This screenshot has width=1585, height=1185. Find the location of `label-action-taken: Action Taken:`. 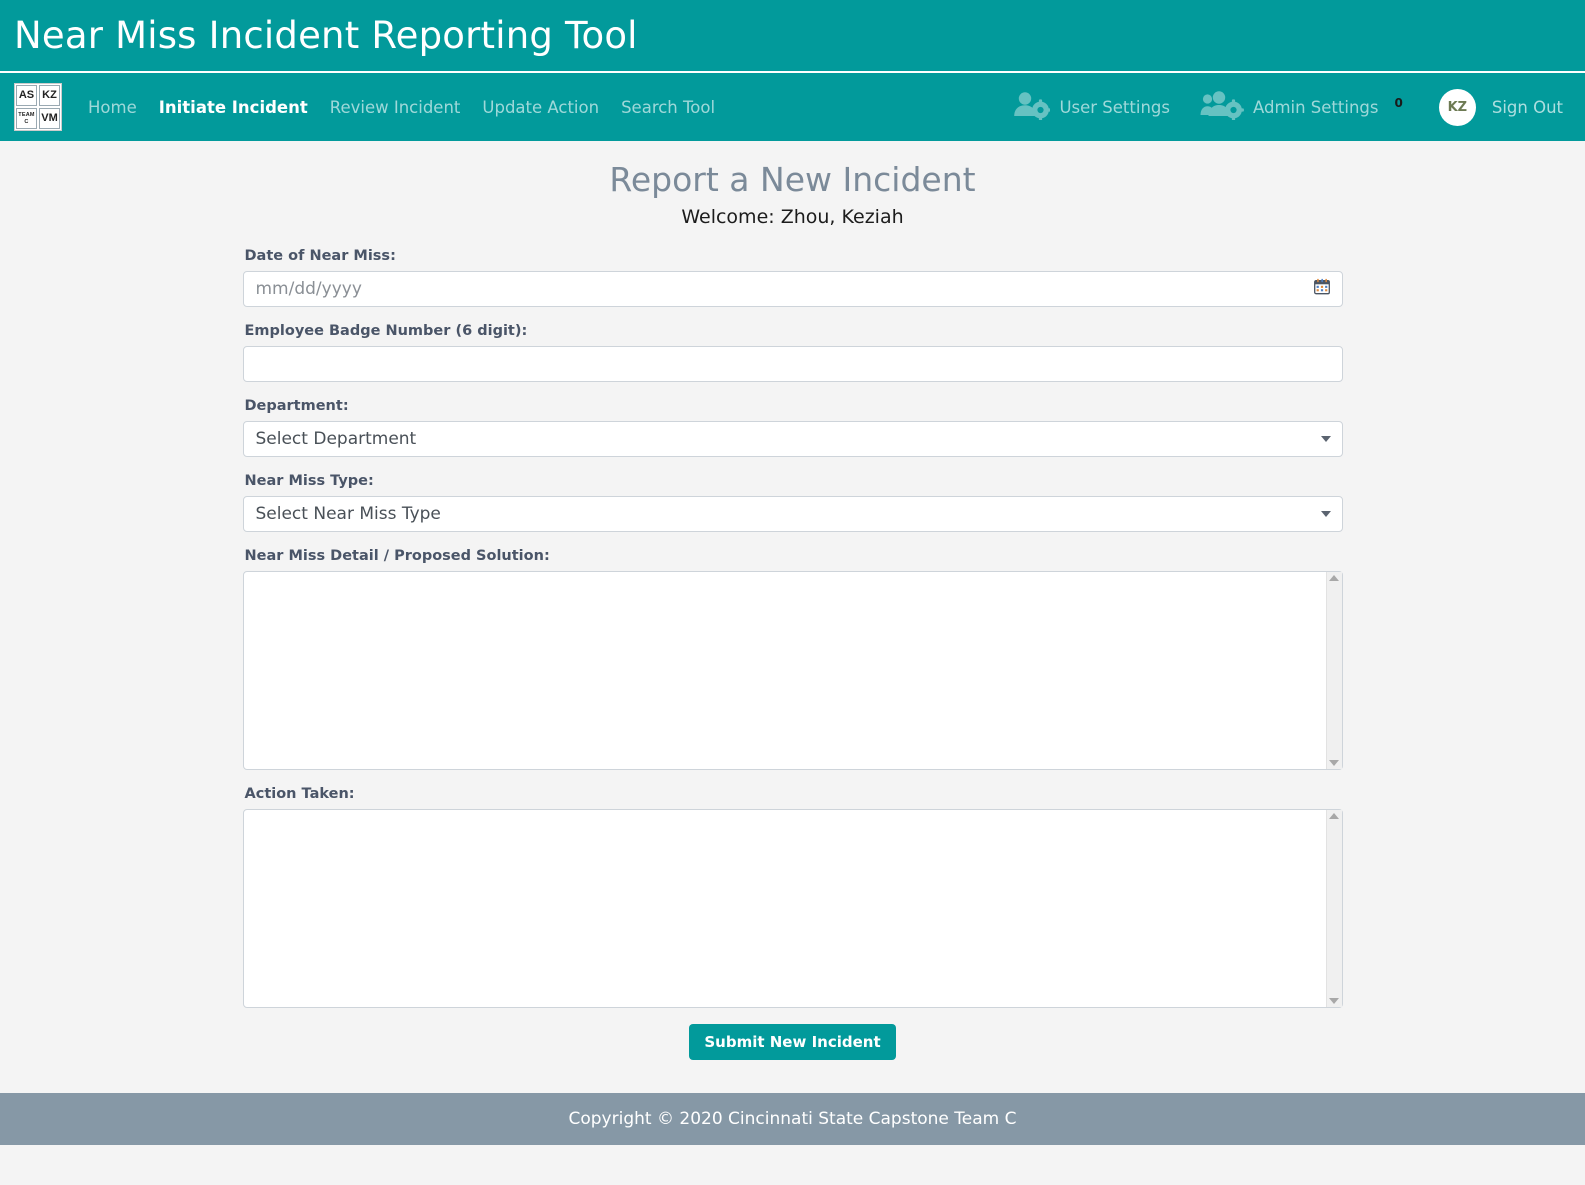

label-action-taken: Action Taken: is located at coordinates (299, 794).